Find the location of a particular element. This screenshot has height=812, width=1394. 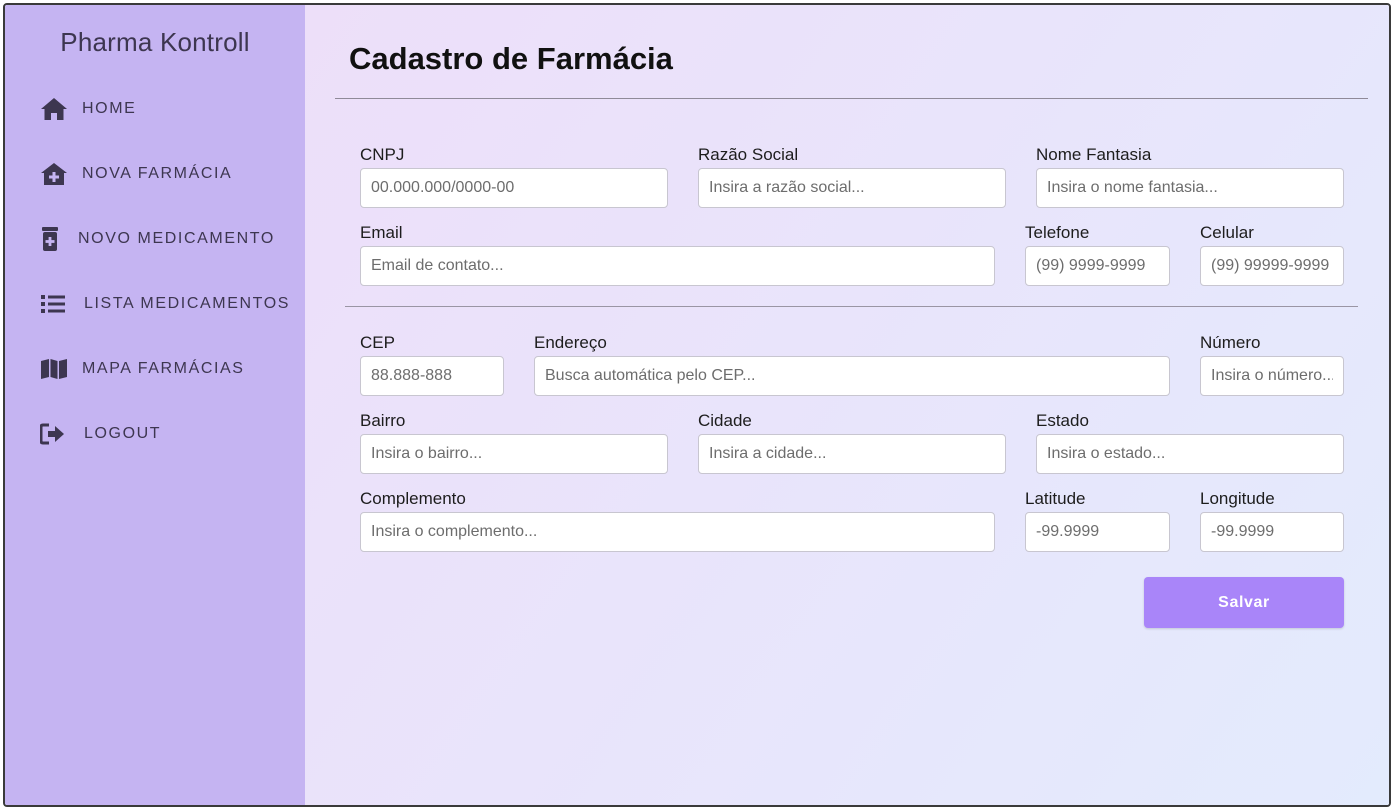

bairro-field-group: Bairro is located at coordinates (514, 442).